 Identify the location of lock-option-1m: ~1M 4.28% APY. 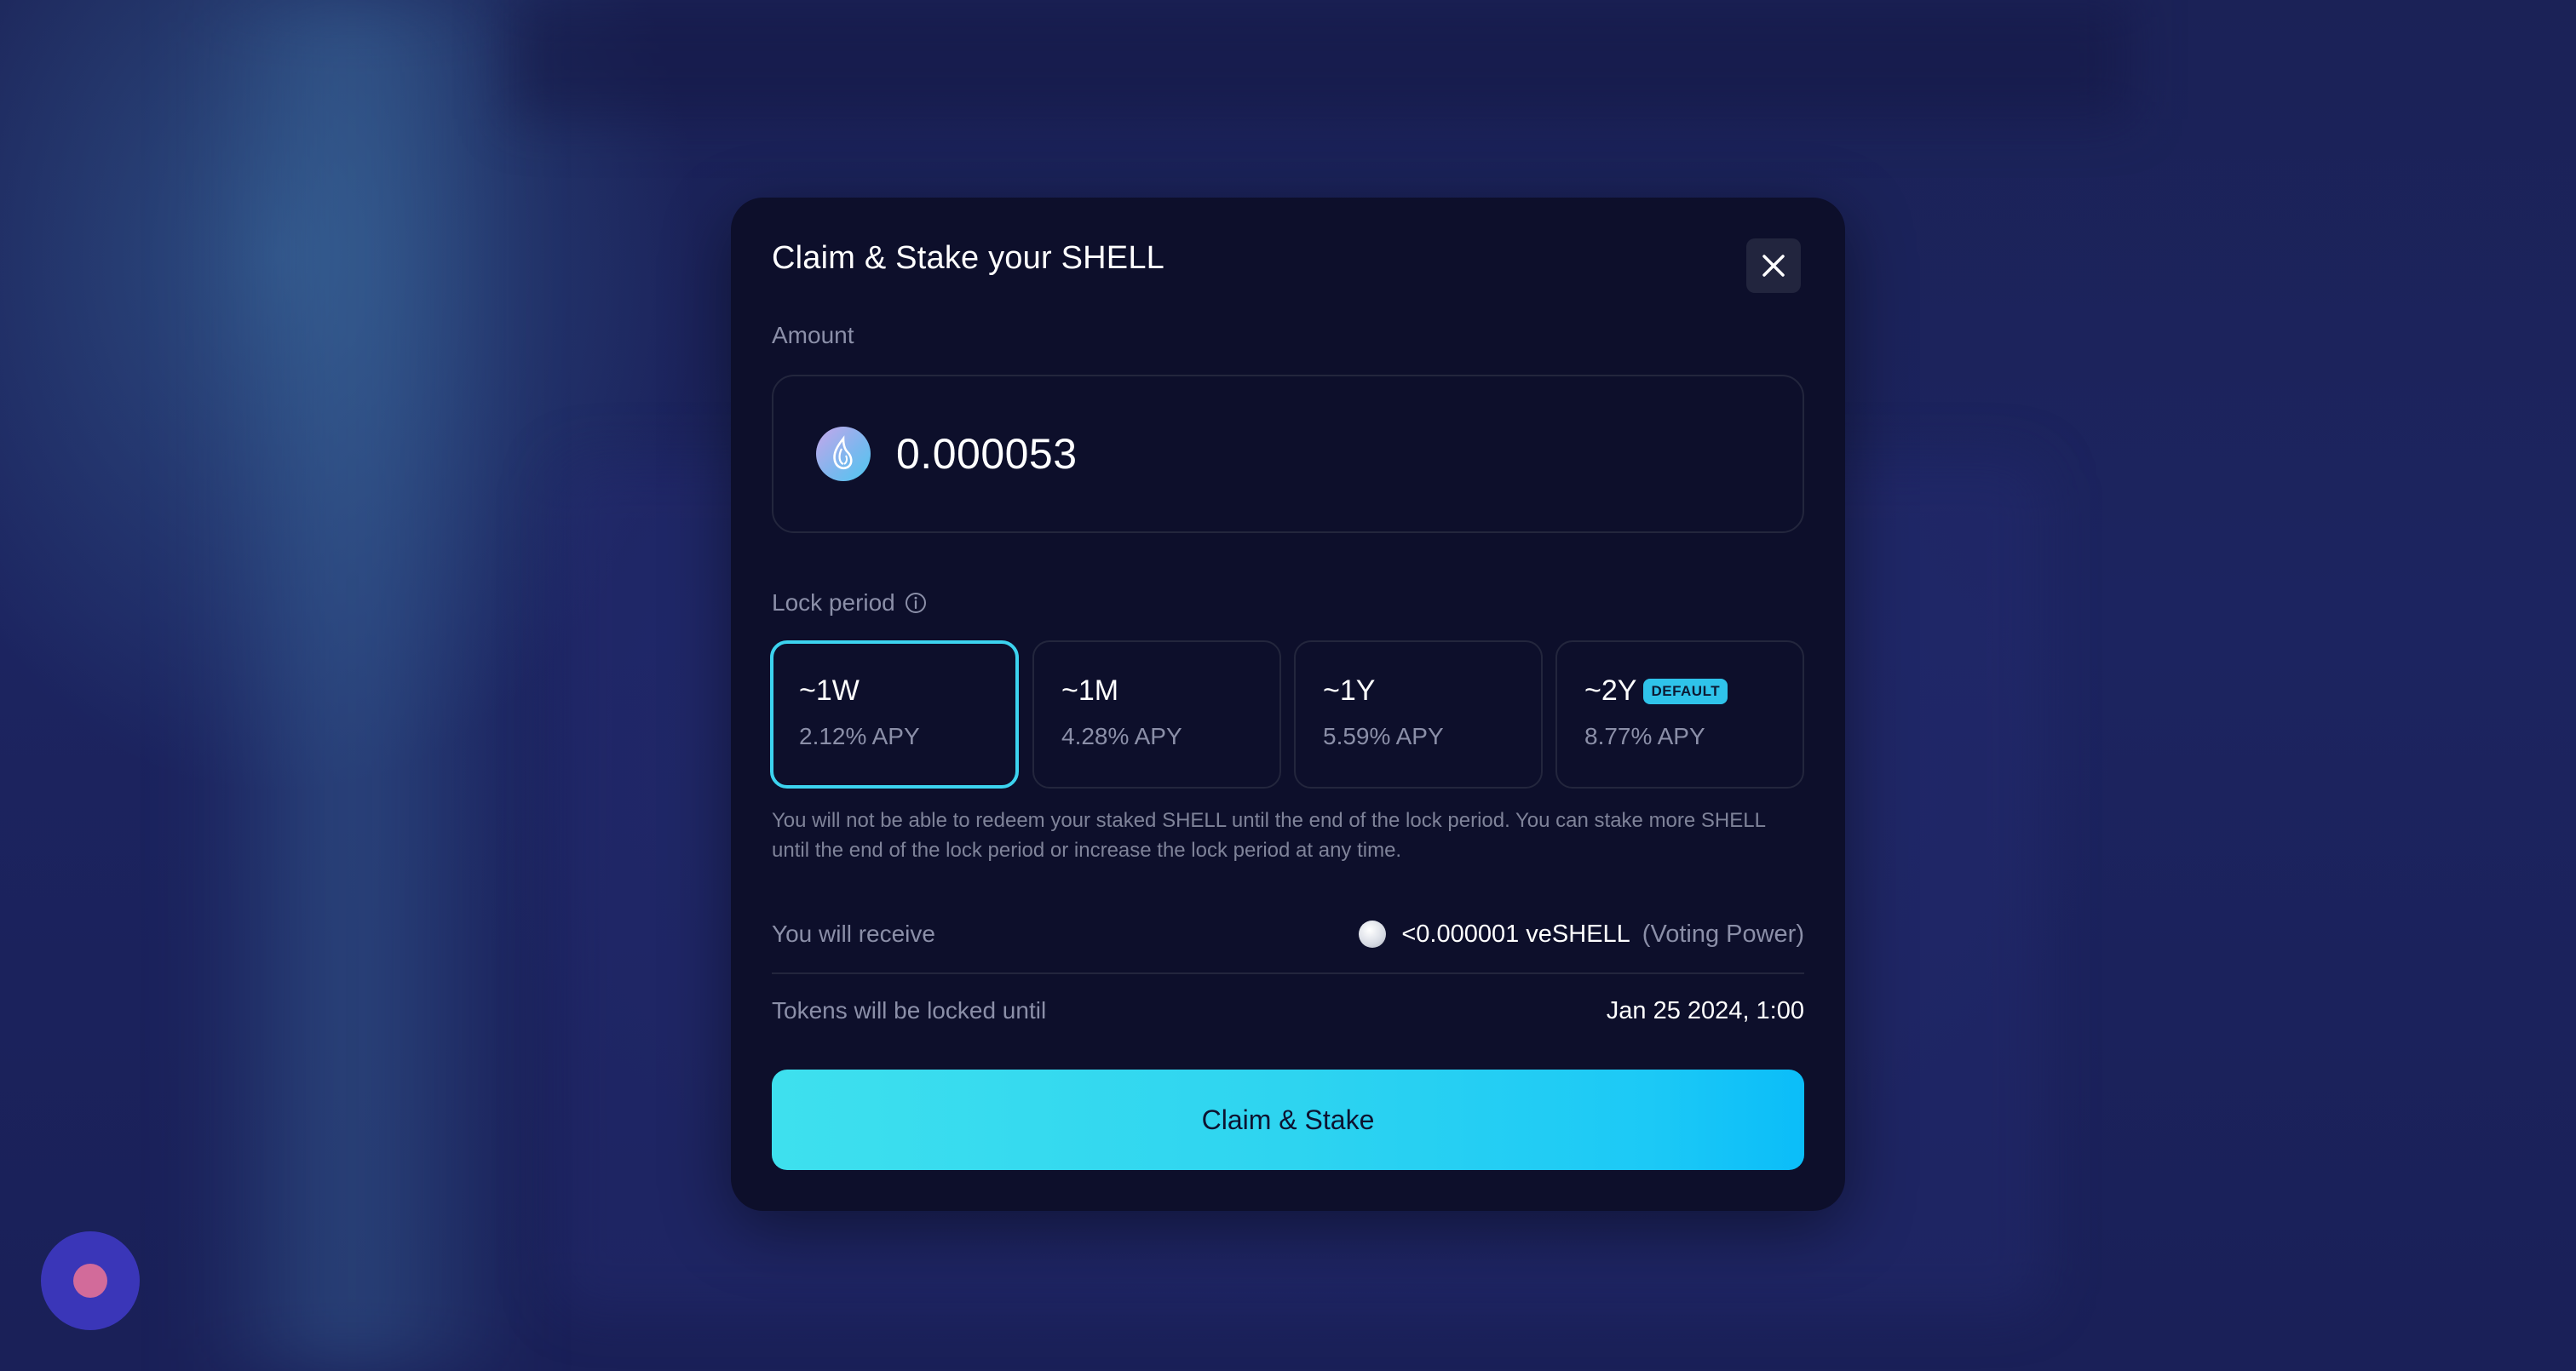
(1156, 714).